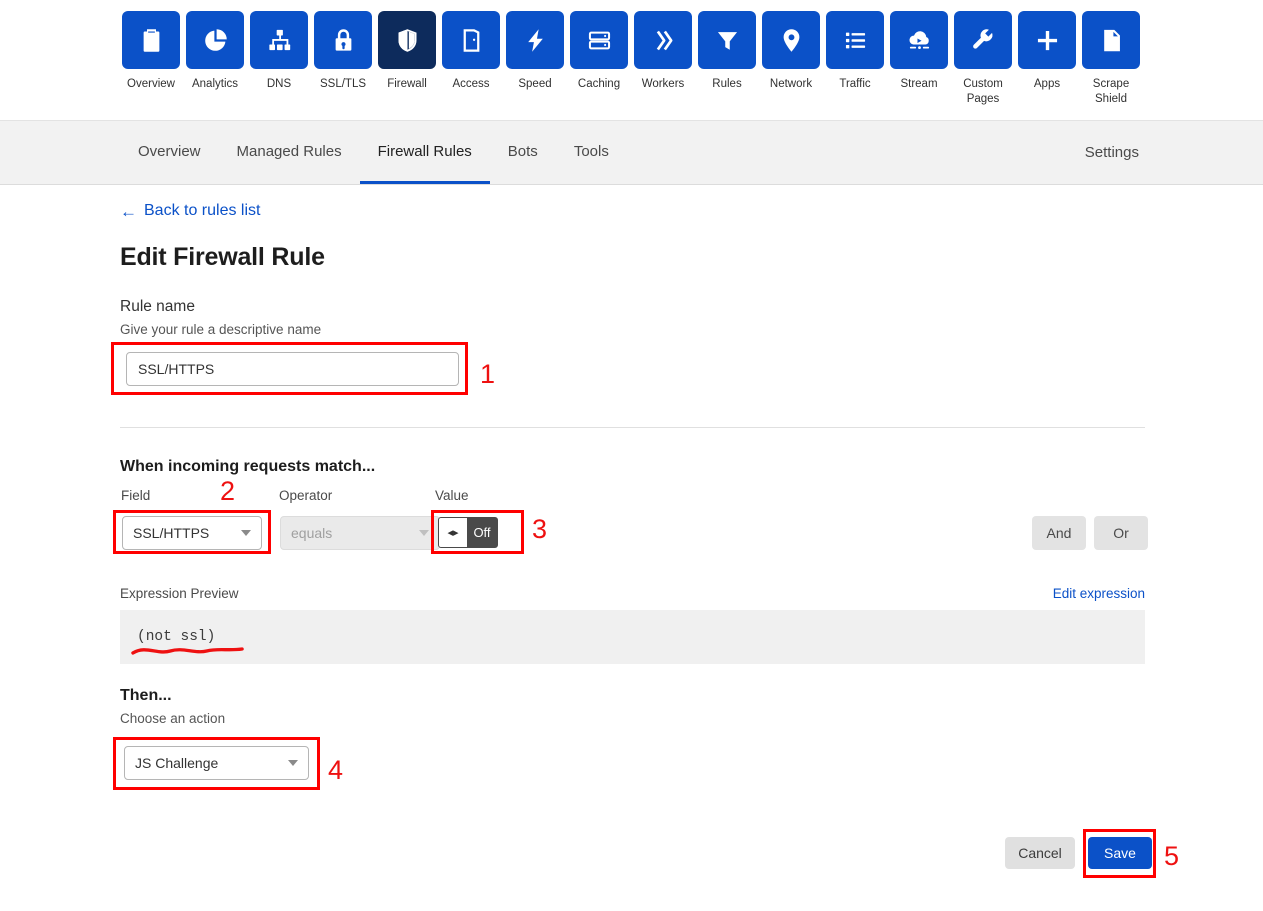 This screenshot has width=1263, height=911. I want to click on document-icon, so click(1111, 40).